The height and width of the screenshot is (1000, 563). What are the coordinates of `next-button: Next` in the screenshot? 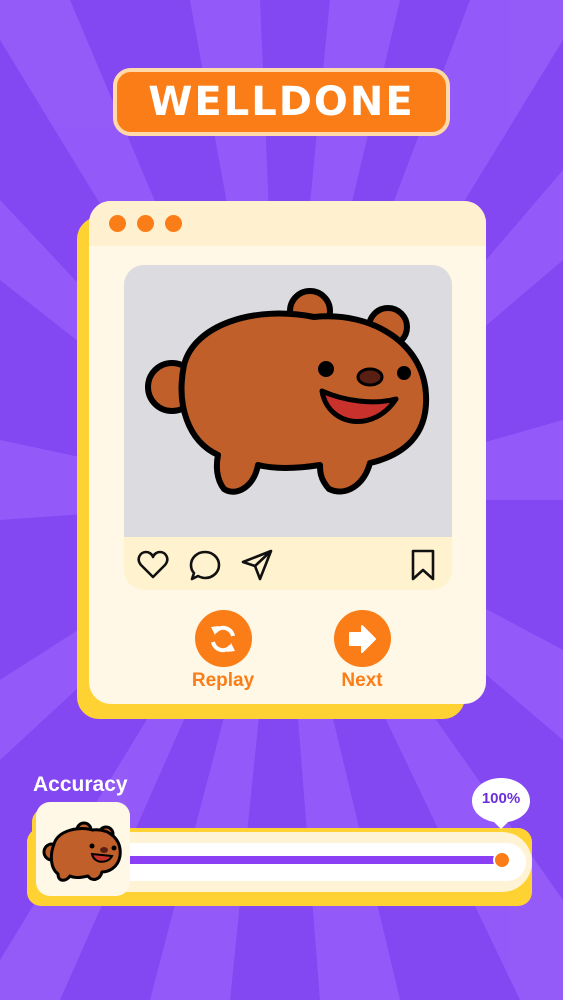 It's located at (362, 651).